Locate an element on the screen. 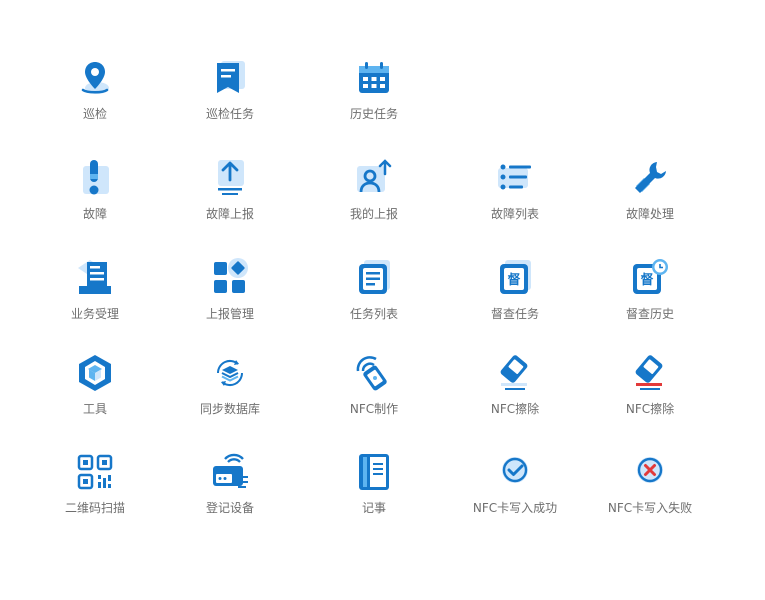 Image resolution: width=765 pixels, height=600 pixels. eraser-icon is located at coordinates (515, 373).